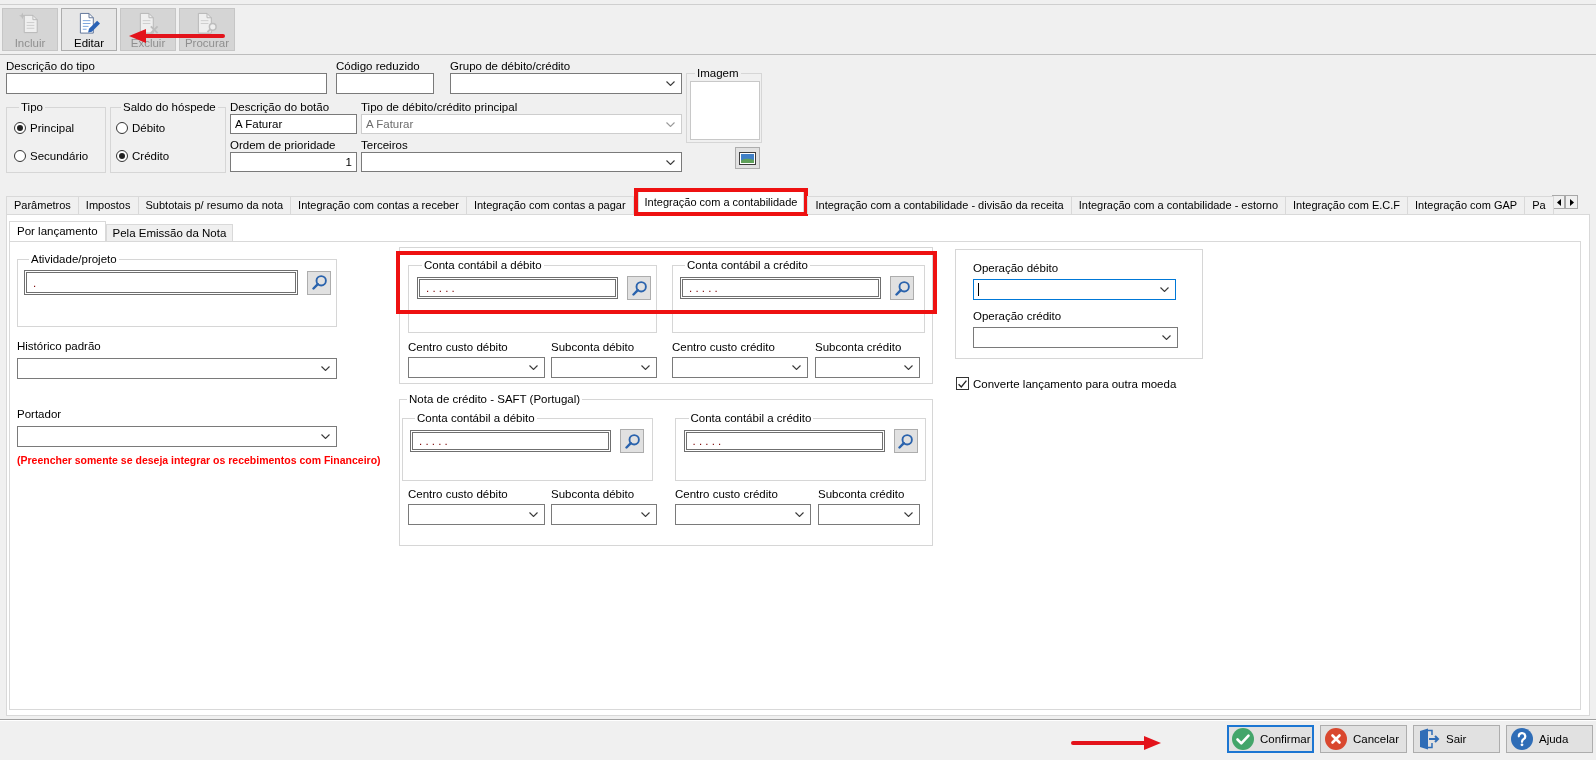  What do you see at coordinates (378, 66) in the screenshot?
I see `field-label: Código reduzido` at bounding box center [378, 66].